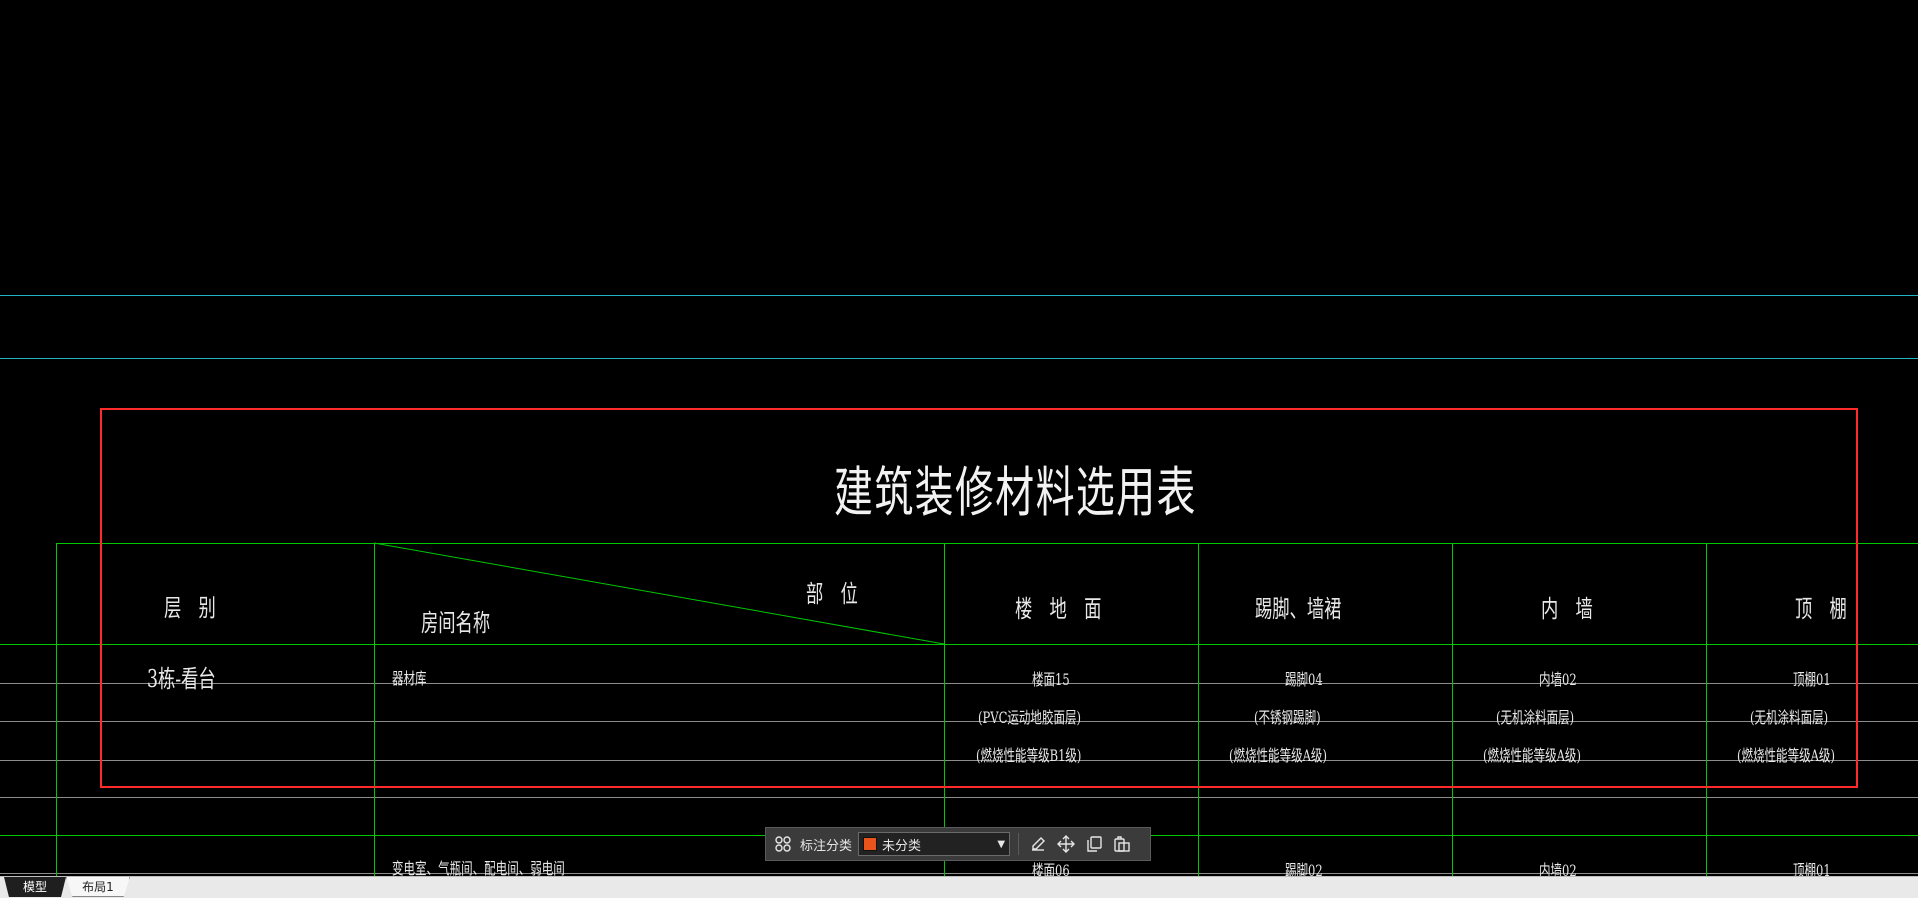 This screenshot has height=898, width=1918. What do you see at coordinates (1001, 844) in the screenshot?
I see `chevron-down-icon: ▼` at bounding box center [1001, 844].